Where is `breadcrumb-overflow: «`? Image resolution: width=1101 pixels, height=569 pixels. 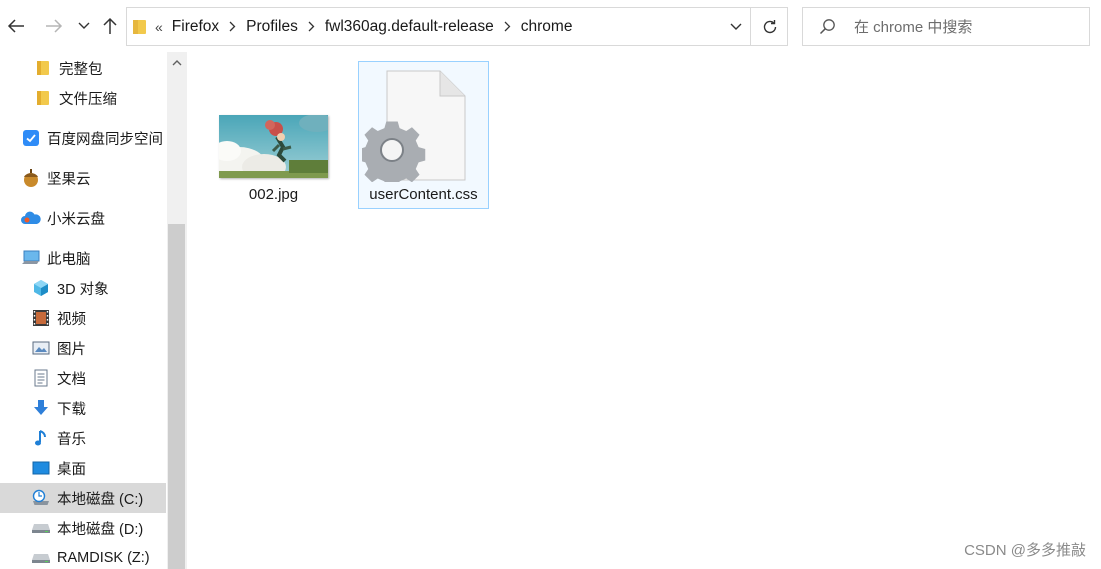
breadcrumb-overflow: « is located at coordinates (159, 27).